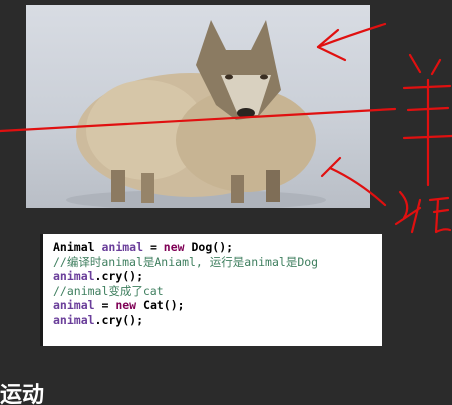  I want to click on code-comment: //animal变成了cat, so click(108, 290).